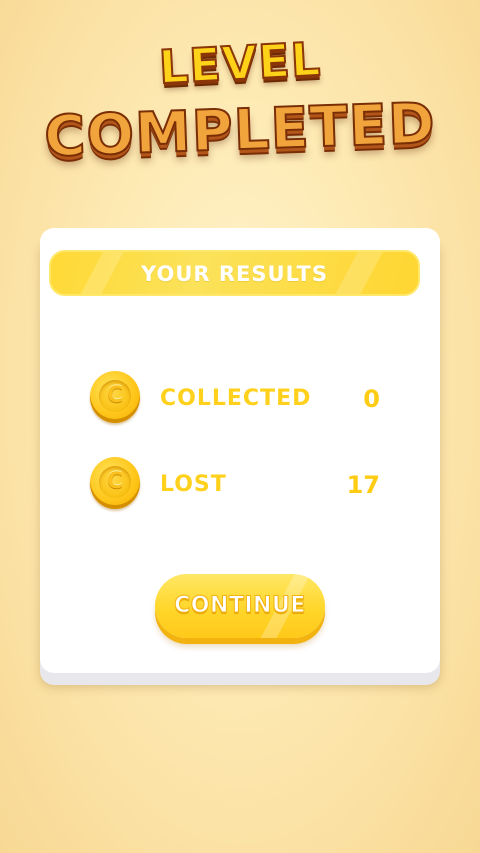 This screenshot has height=853, width=480. I want to click on collected-value: 0, so click(371, 399).